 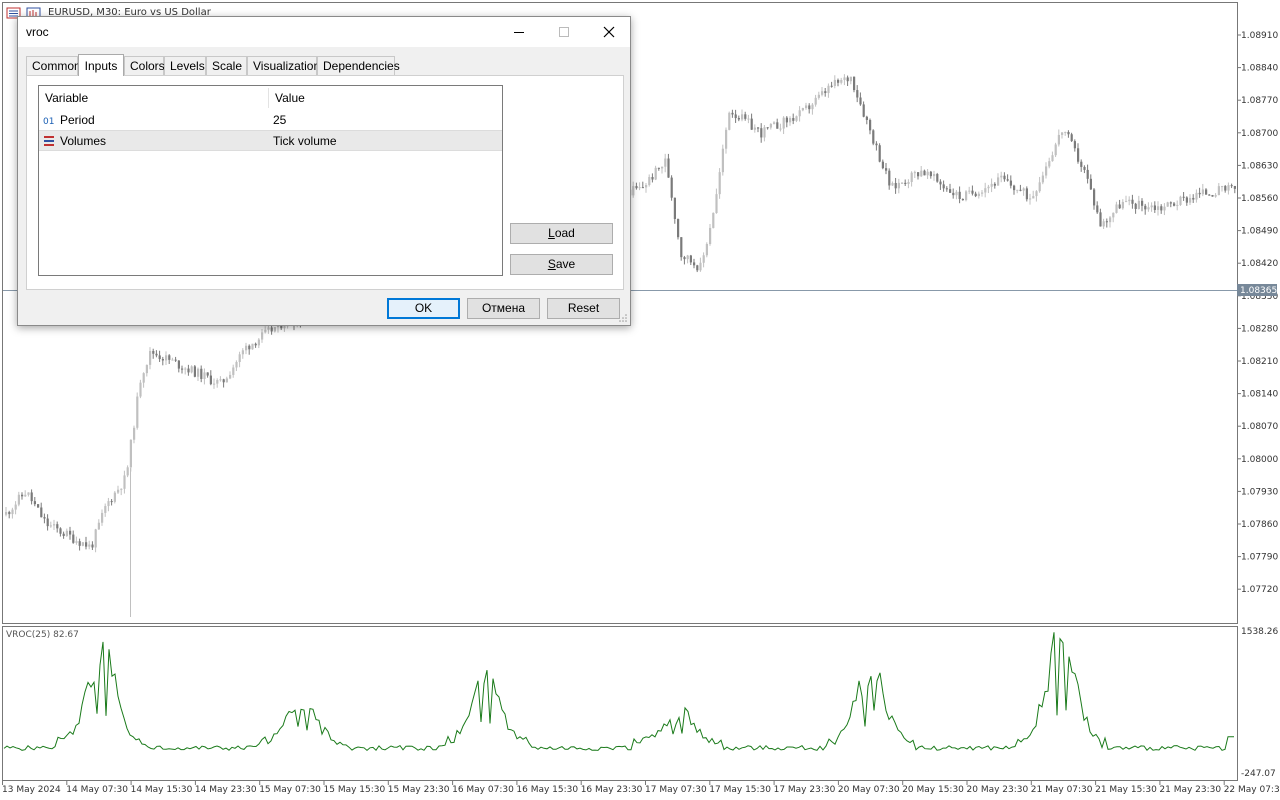 What do you see at coordinates (1259, 590) in the screenshot?
I see `price-axis-label: 1.07720` at bounding box center [1259, 590].